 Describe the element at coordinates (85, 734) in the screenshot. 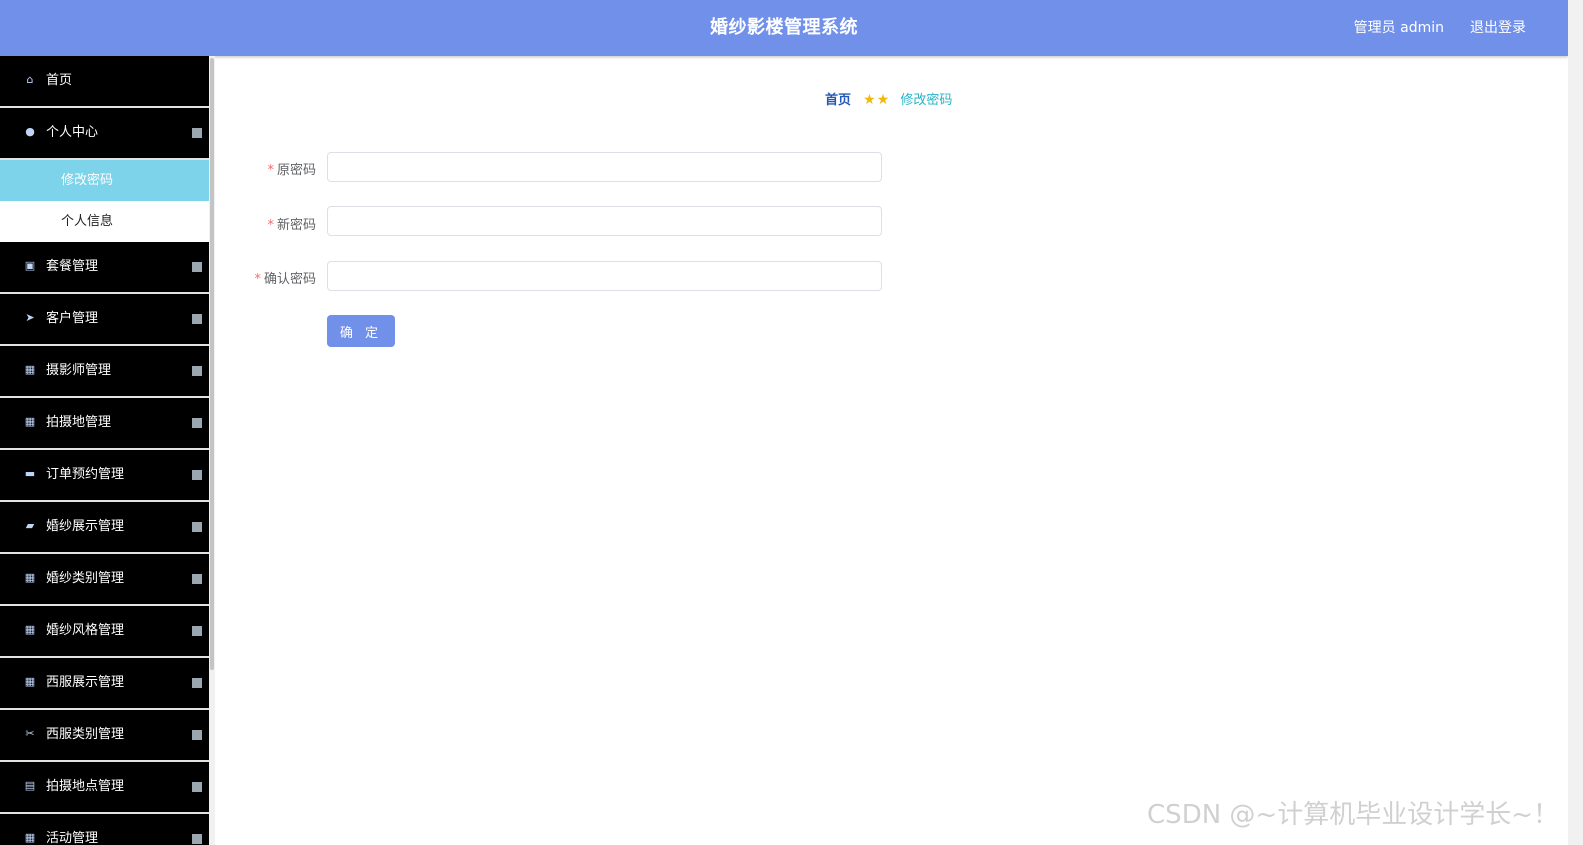

I see `sidebar-item-label: 西服类别管理` at that location.